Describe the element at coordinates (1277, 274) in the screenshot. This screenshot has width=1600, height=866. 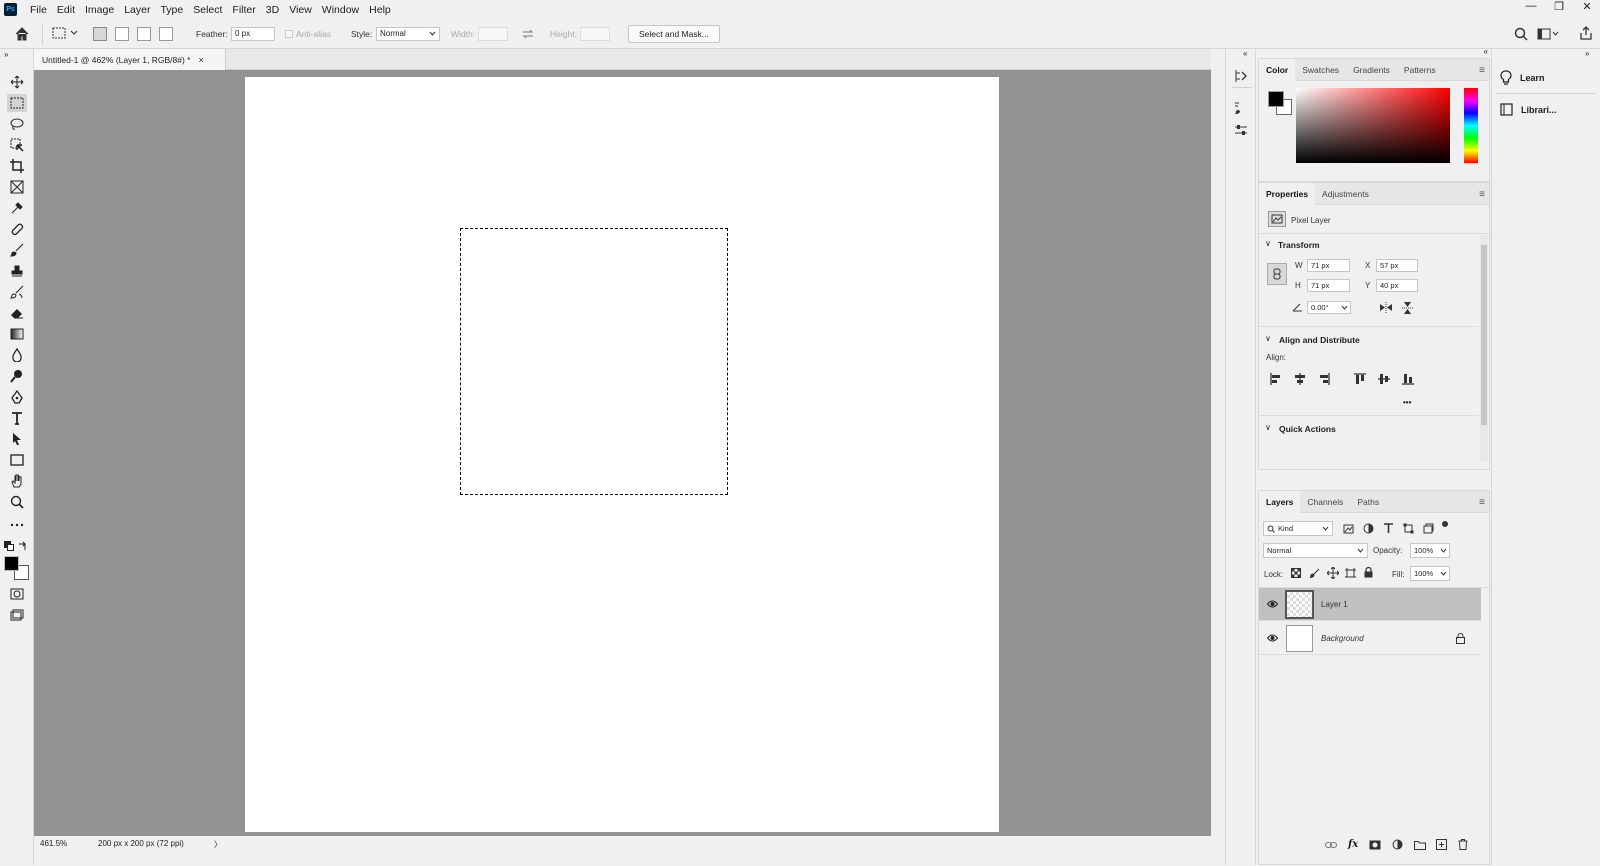
I see `link-dimensions-icon` at that location.